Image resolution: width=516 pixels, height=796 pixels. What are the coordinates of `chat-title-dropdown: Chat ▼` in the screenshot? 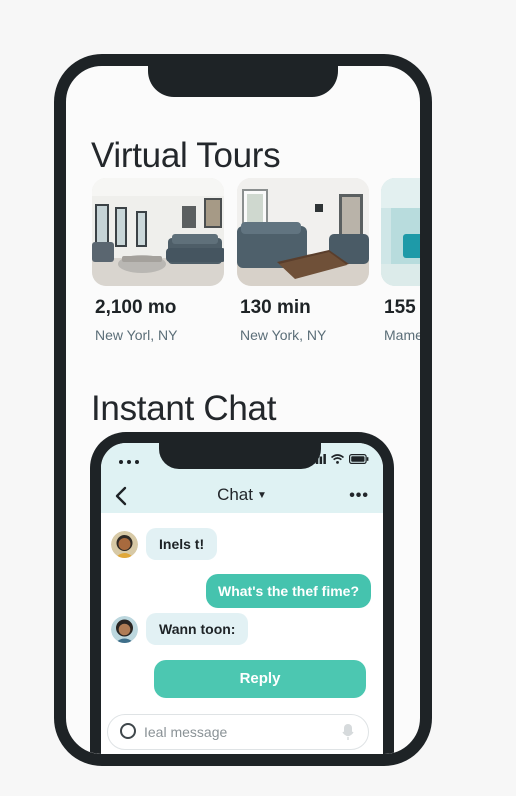 It's located at (242, 495).